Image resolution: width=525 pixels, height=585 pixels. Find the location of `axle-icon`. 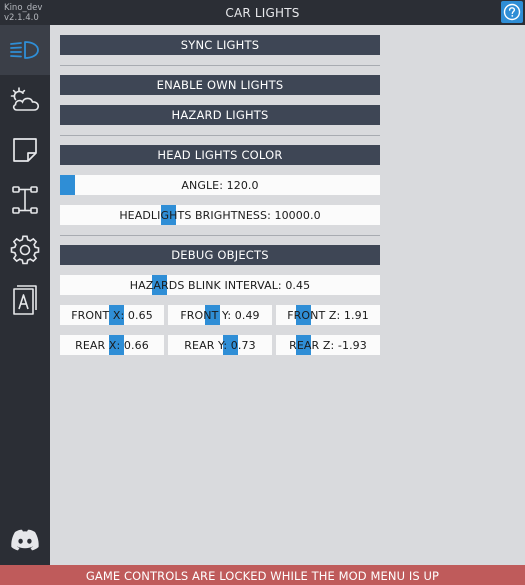

axle-icon is located at coordinates (25, 200).